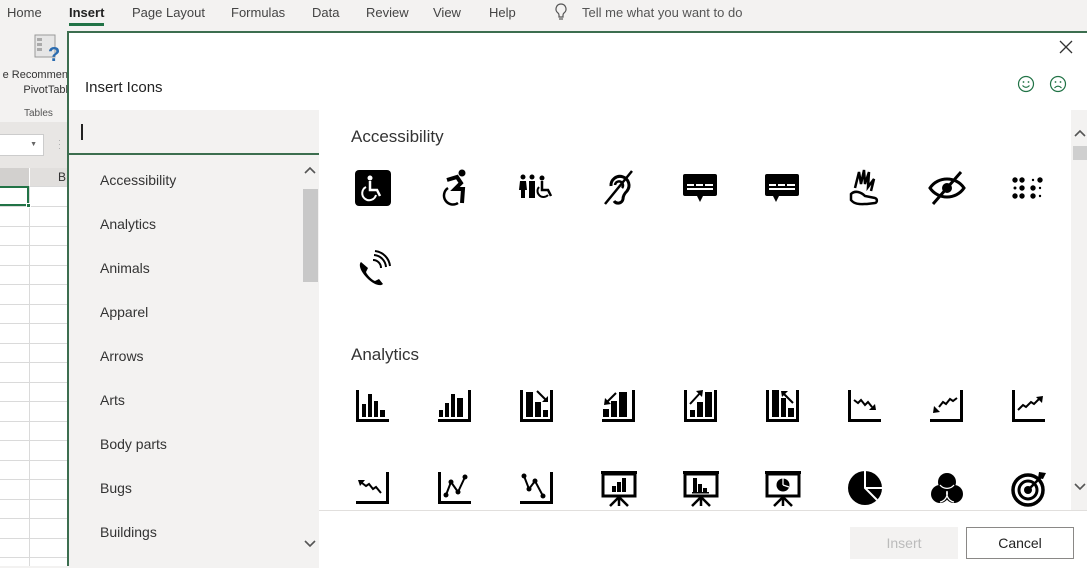  What do you see at coordinates (947, 406) in the screenshot?
I see `line-chart-upward-arrow-left-icon` at bounding box center [947, 406].